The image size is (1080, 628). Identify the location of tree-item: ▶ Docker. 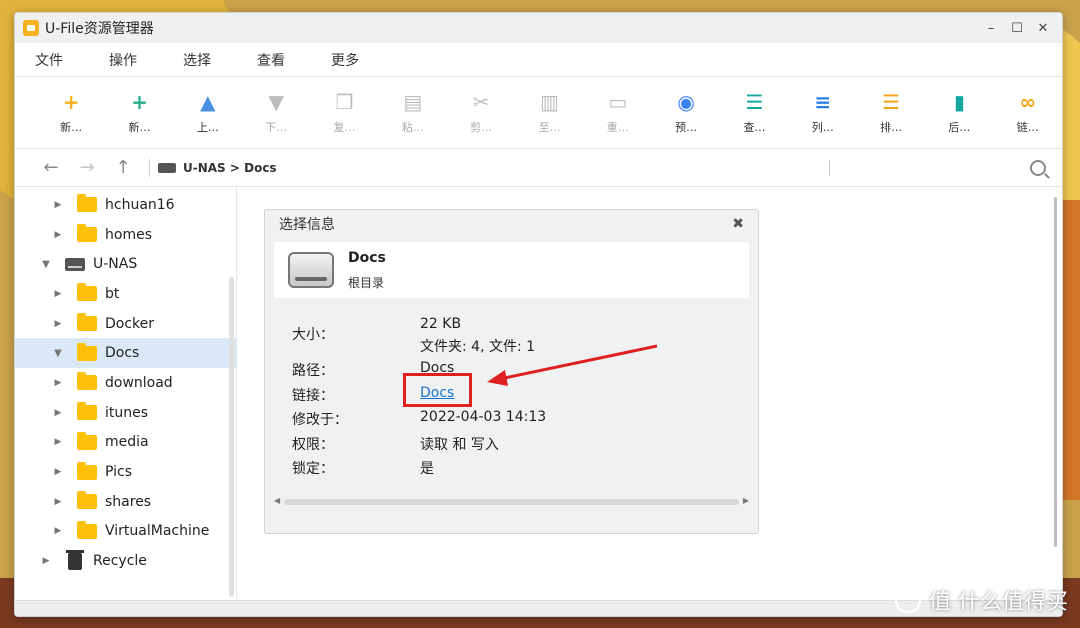
(125, 324).